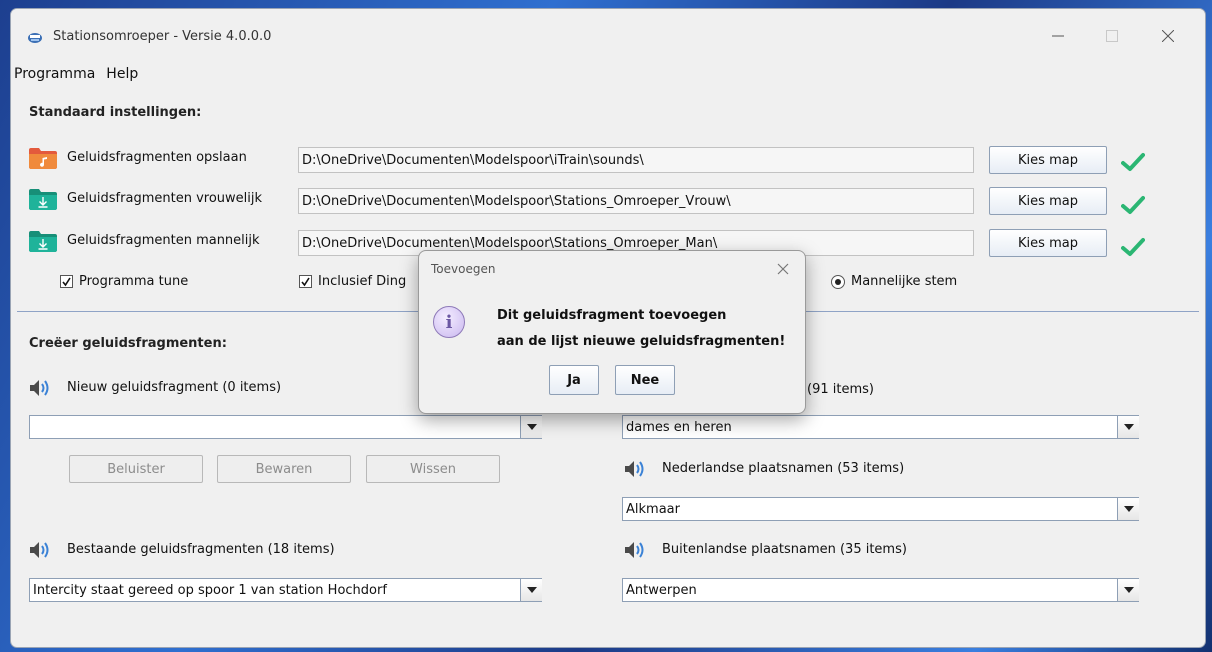  I want to click on male-voice-label: Mannelijke stem, so click(904, 281).